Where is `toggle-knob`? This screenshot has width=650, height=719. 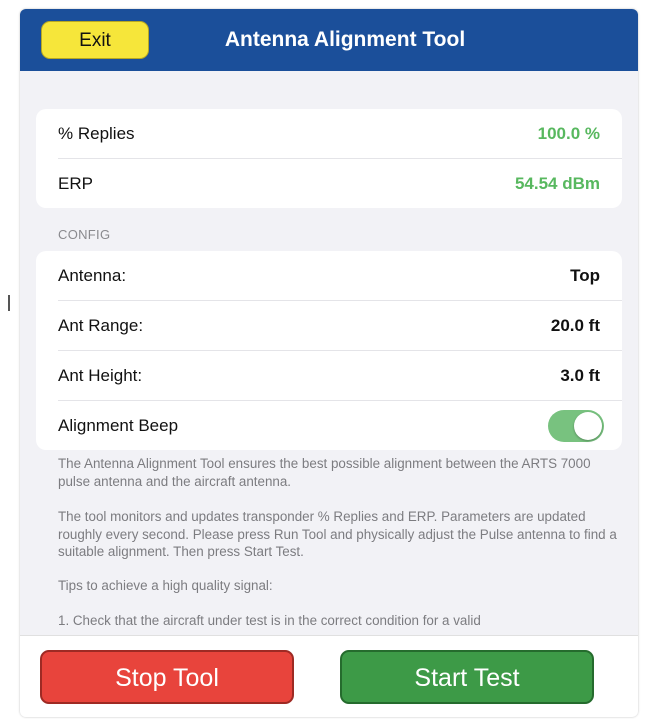 toggle-knob is located at coordinates (588, 426).